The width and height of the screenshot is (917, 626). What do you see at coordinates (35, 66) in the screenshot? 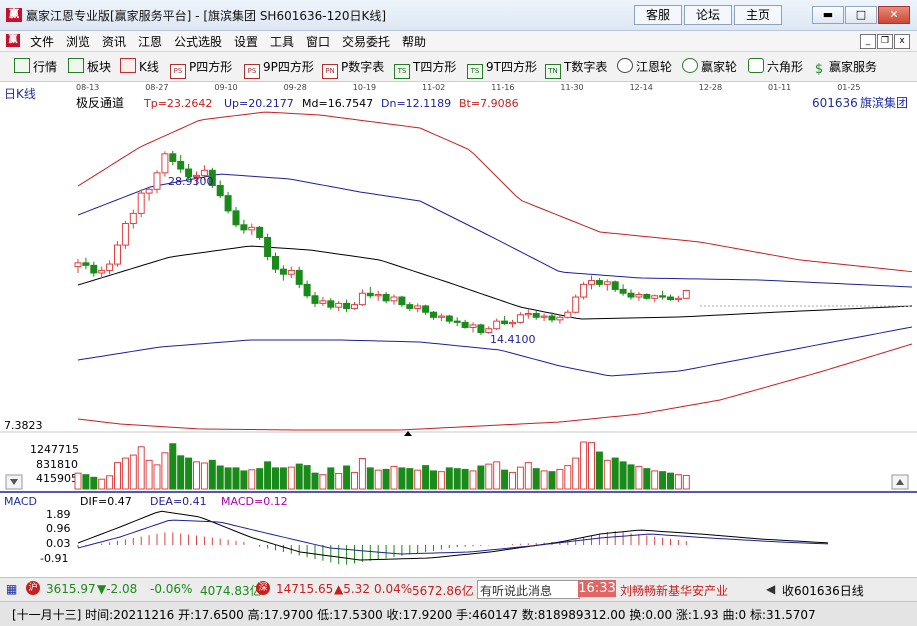
I see `toolbar-quotes-button: 行情` at bounding box center [35, 66].